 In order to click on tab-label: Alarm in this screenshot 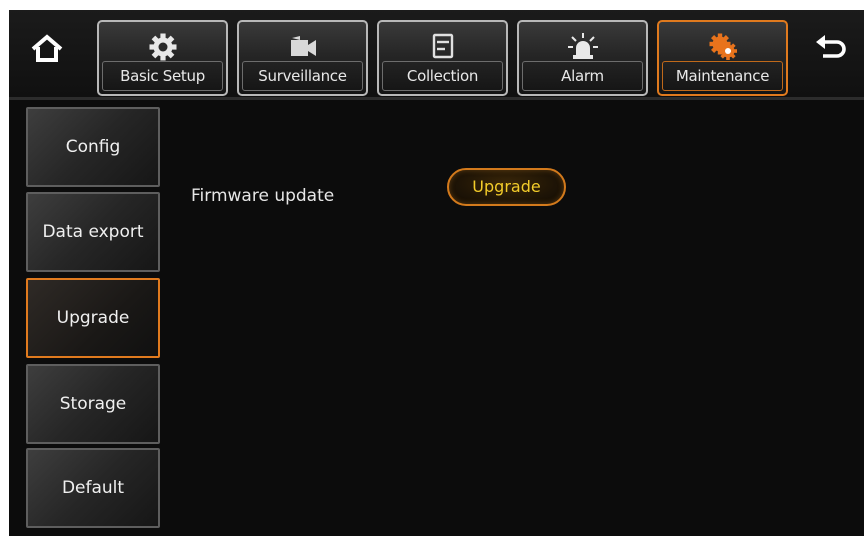, I will do `click(582, 76)`.